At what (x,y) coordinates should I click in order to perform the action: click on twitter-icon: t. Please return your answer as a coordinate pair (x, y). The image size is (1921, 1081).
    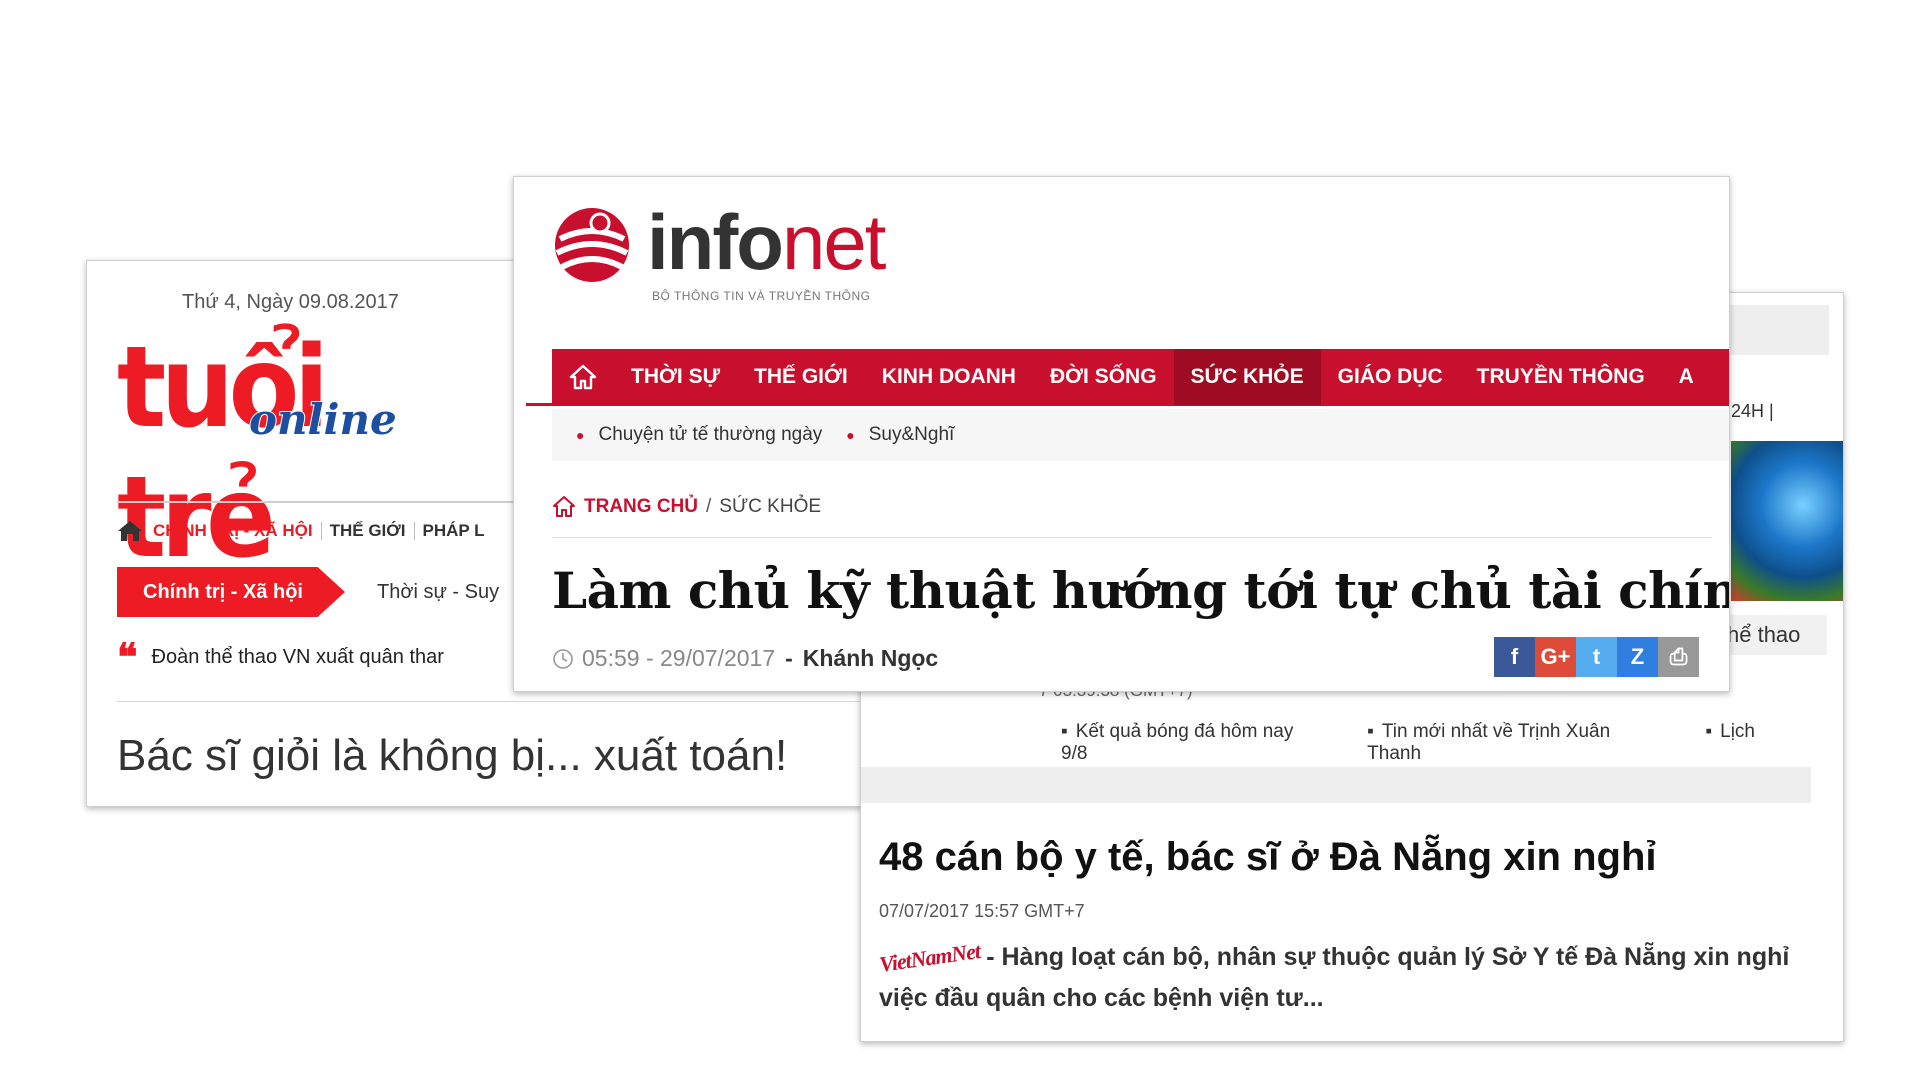
    Looking at the image, I should click on (1596, 657).